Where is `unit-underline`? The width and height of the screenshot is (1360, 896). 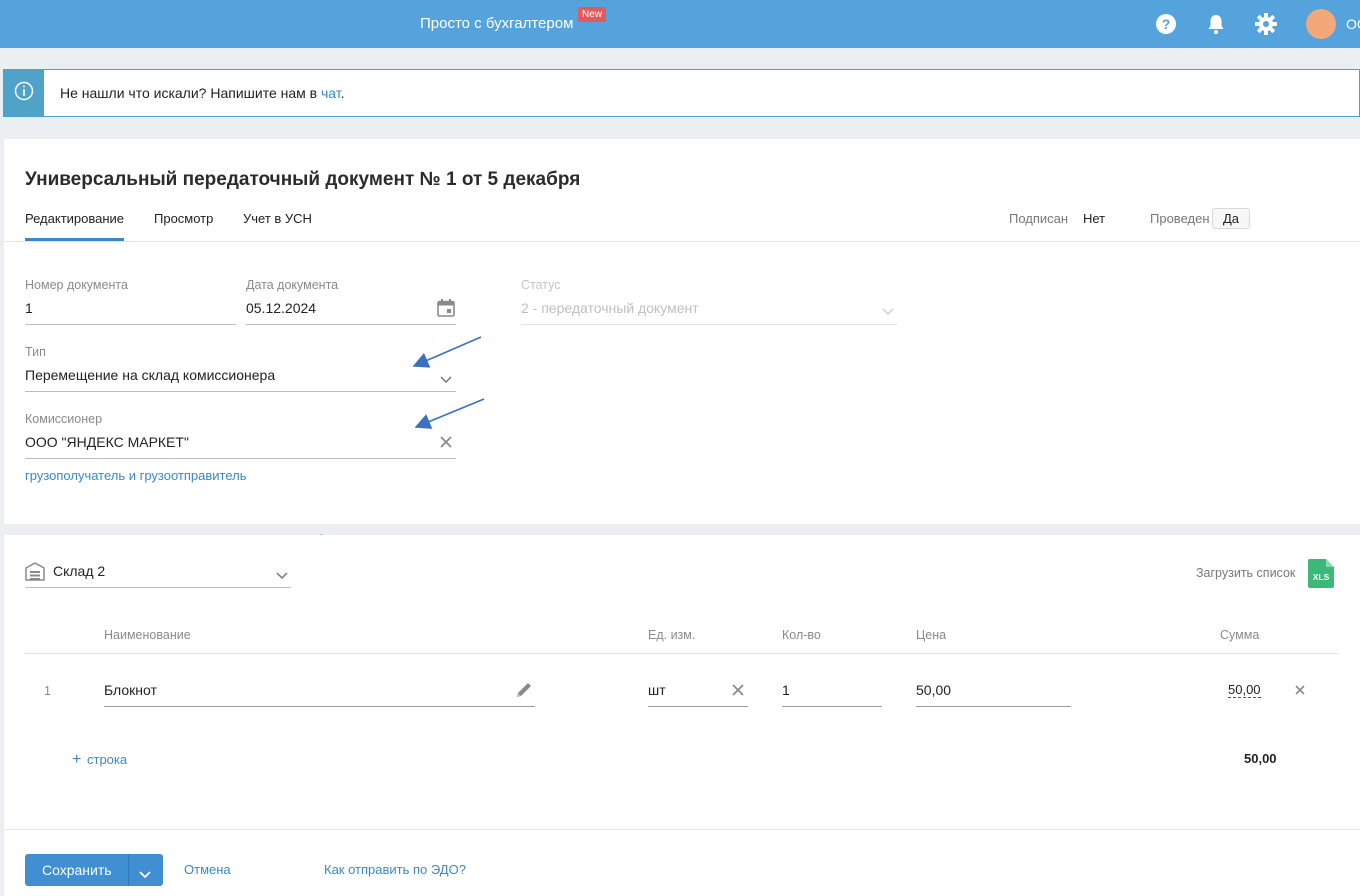
unit-underline is located at coordinates (698, 706).